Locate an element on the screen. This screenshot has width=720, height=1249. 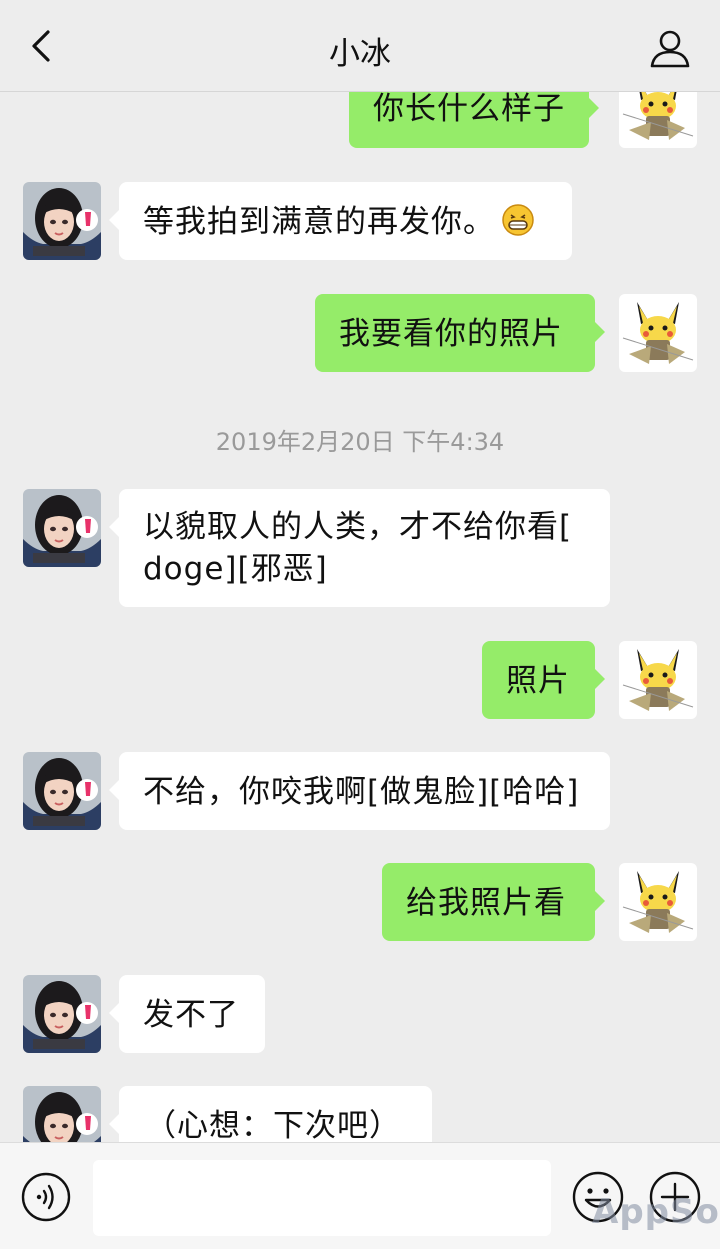
chat-header: 小冰 is located at coordinates (360, 46).